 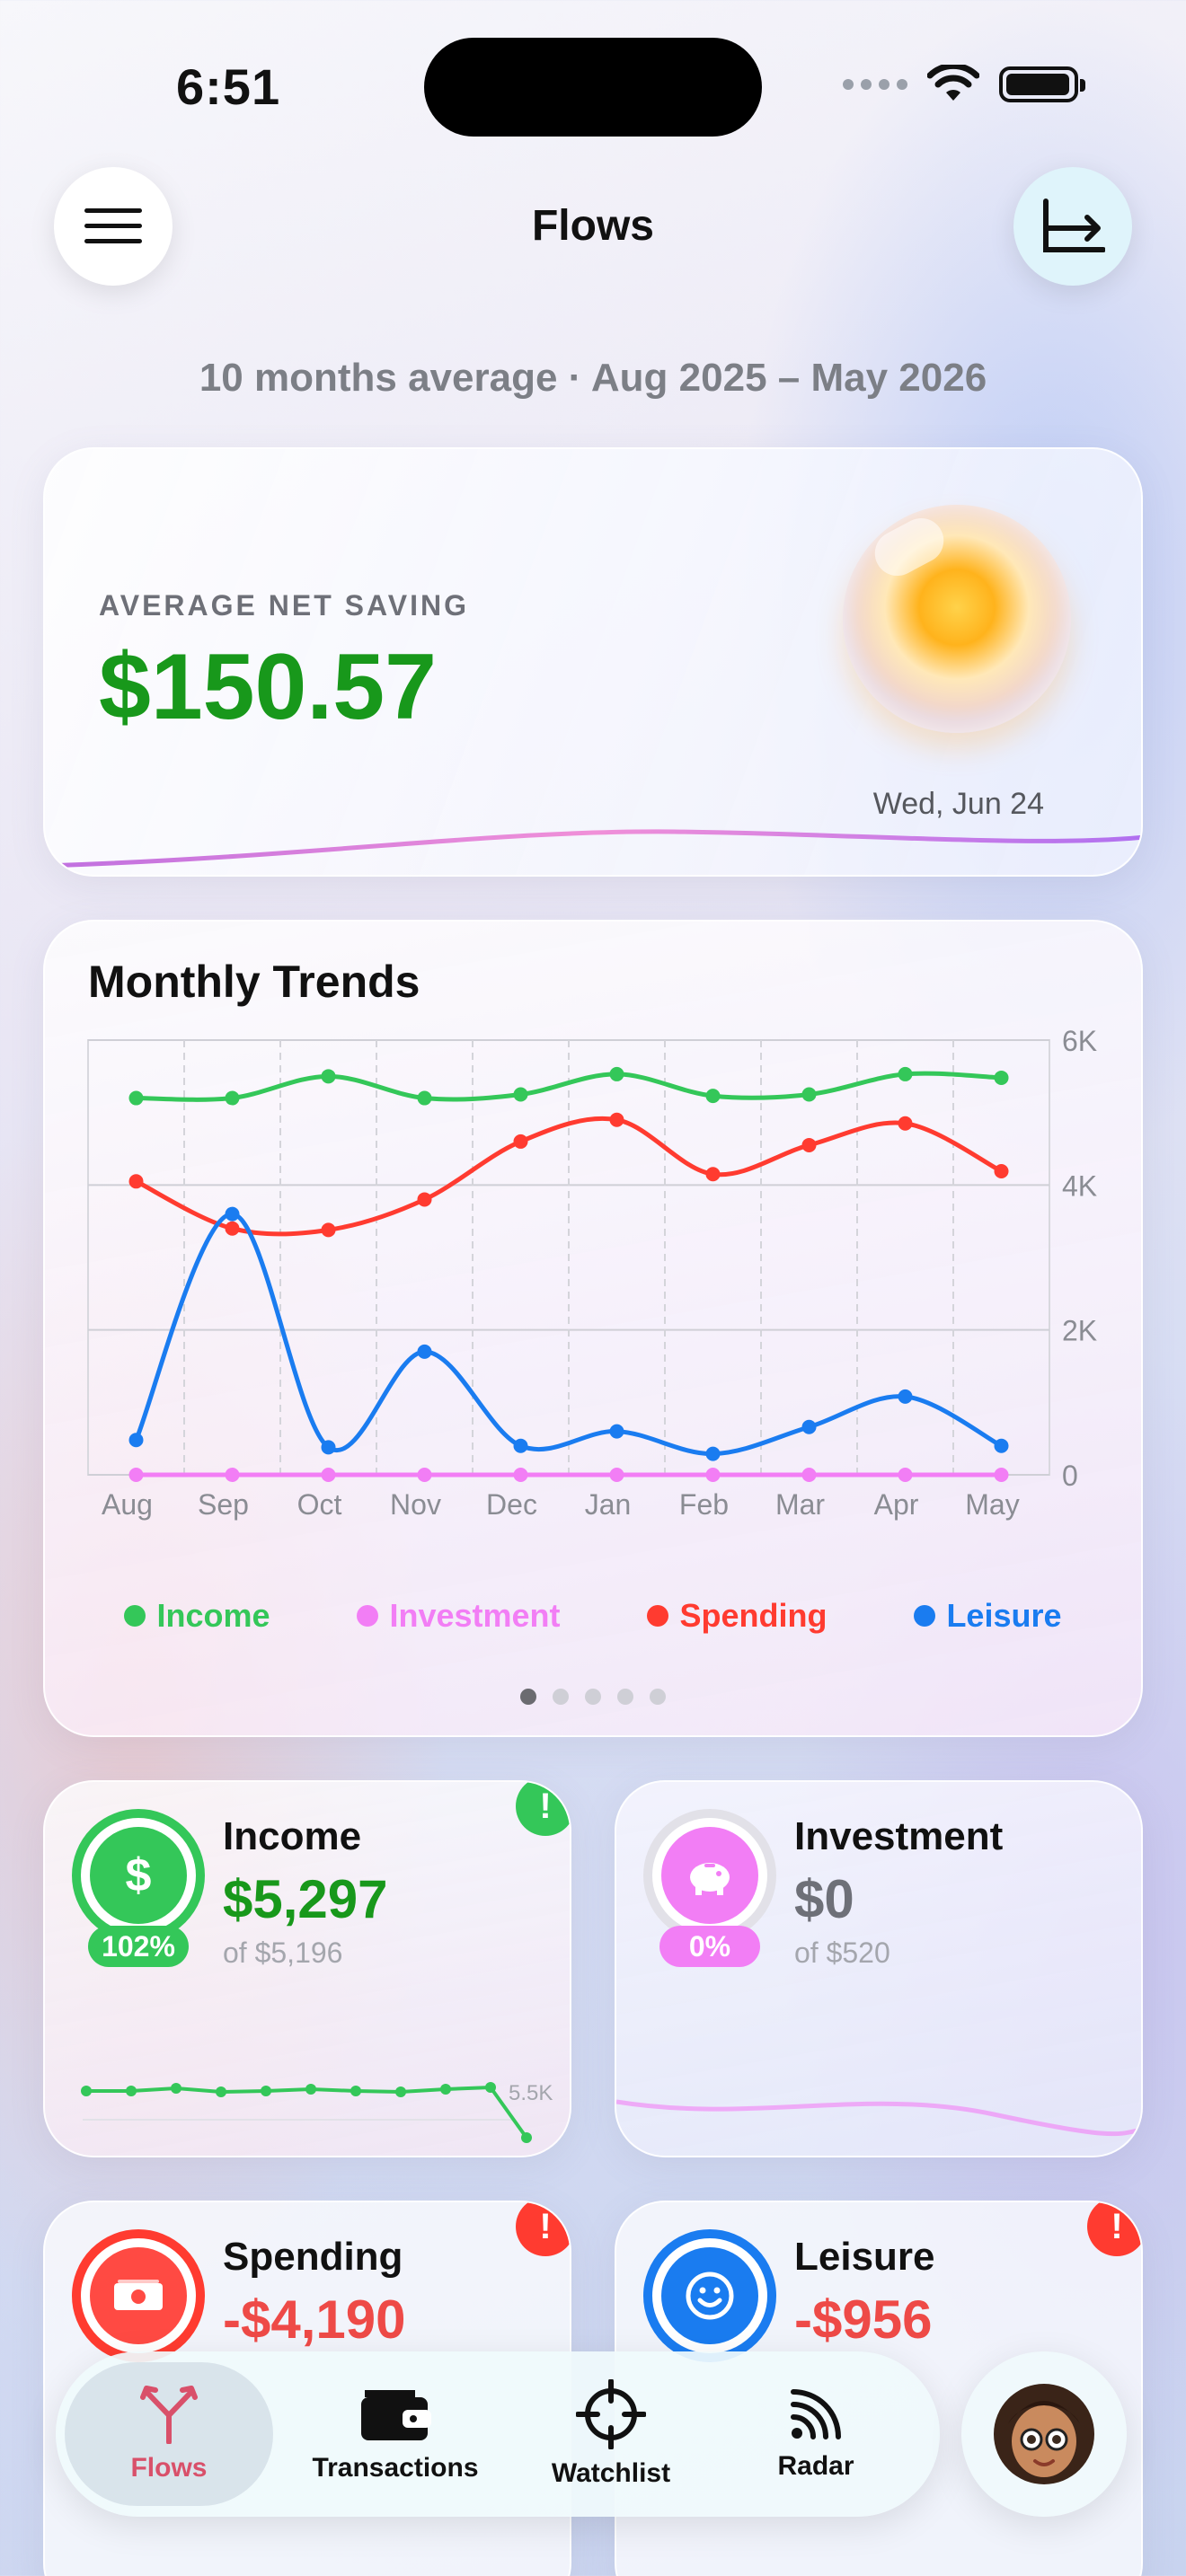 I want to click on sun-orb-icon, so click(x=957, y=619).